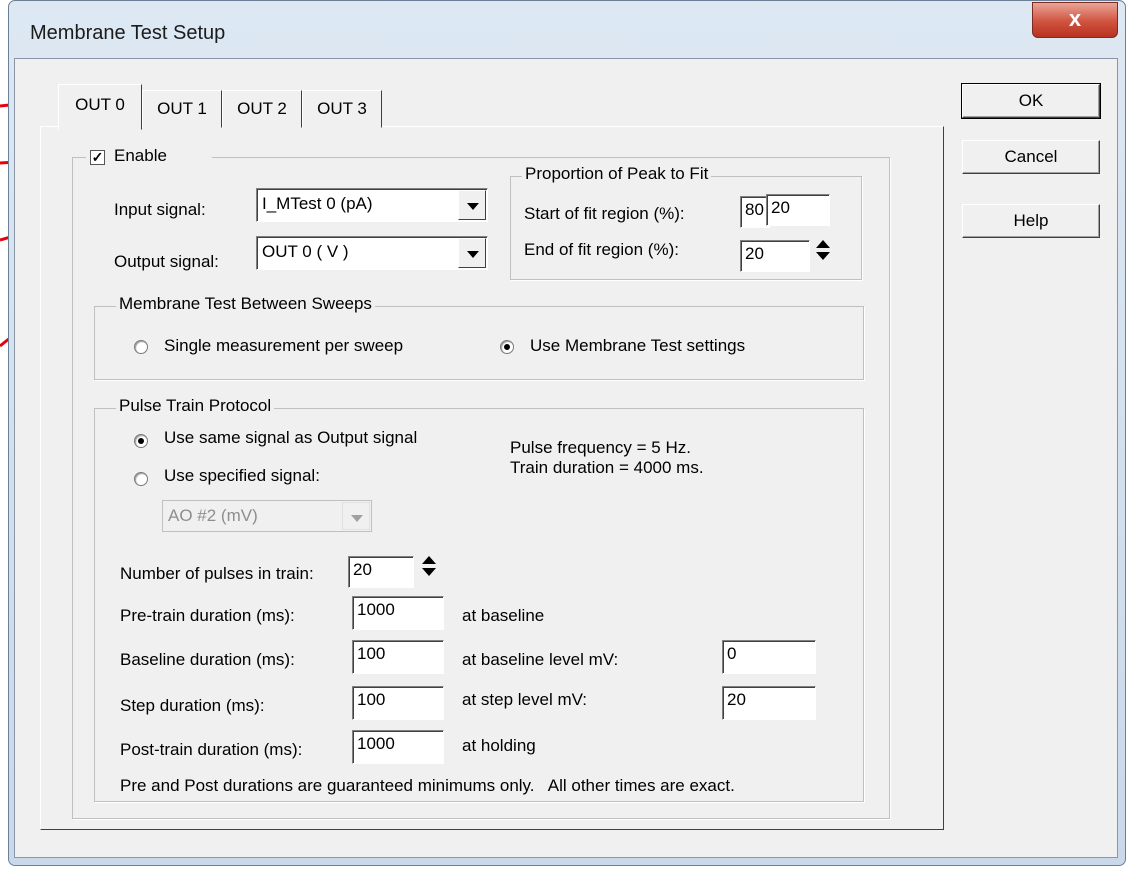 The height and width of the screenshot is (870, 1130). Describe the element at coordinates (207, 615) in the screenshot. I see `pre-train-label: Pre-train duration (ms):` at that location.